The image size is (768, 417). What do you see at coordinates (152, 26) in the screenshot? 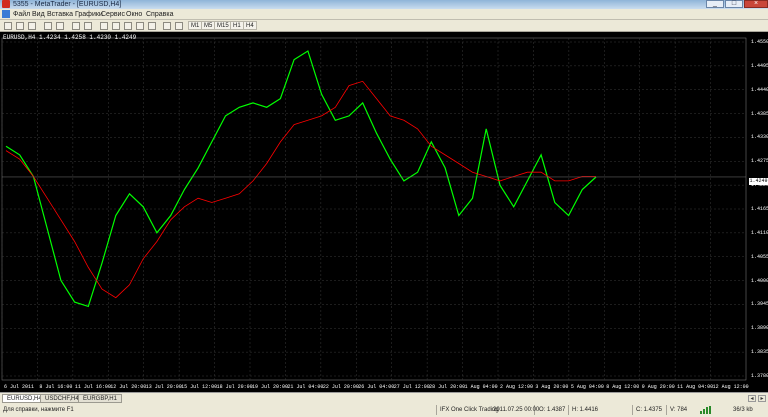
I see `templates-icon` at bounding box center [152, 26].